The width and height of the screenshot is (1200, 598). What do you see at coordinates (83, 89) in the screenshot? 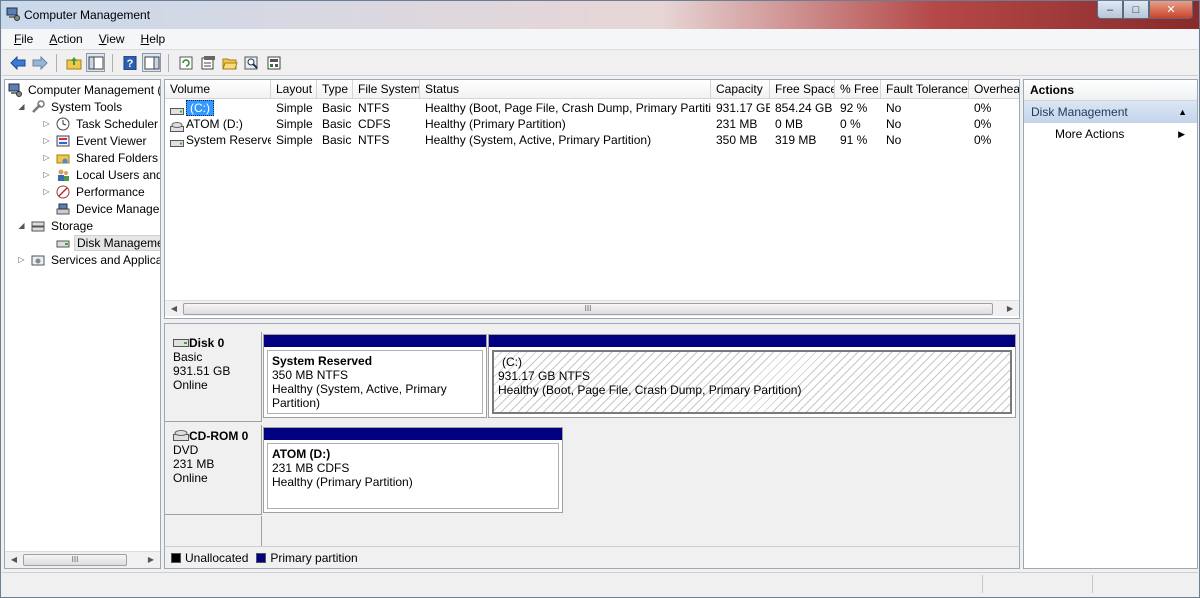
I see `tree-item-computer-management-l: Computer Management (L` at bounding box center [83, 89].